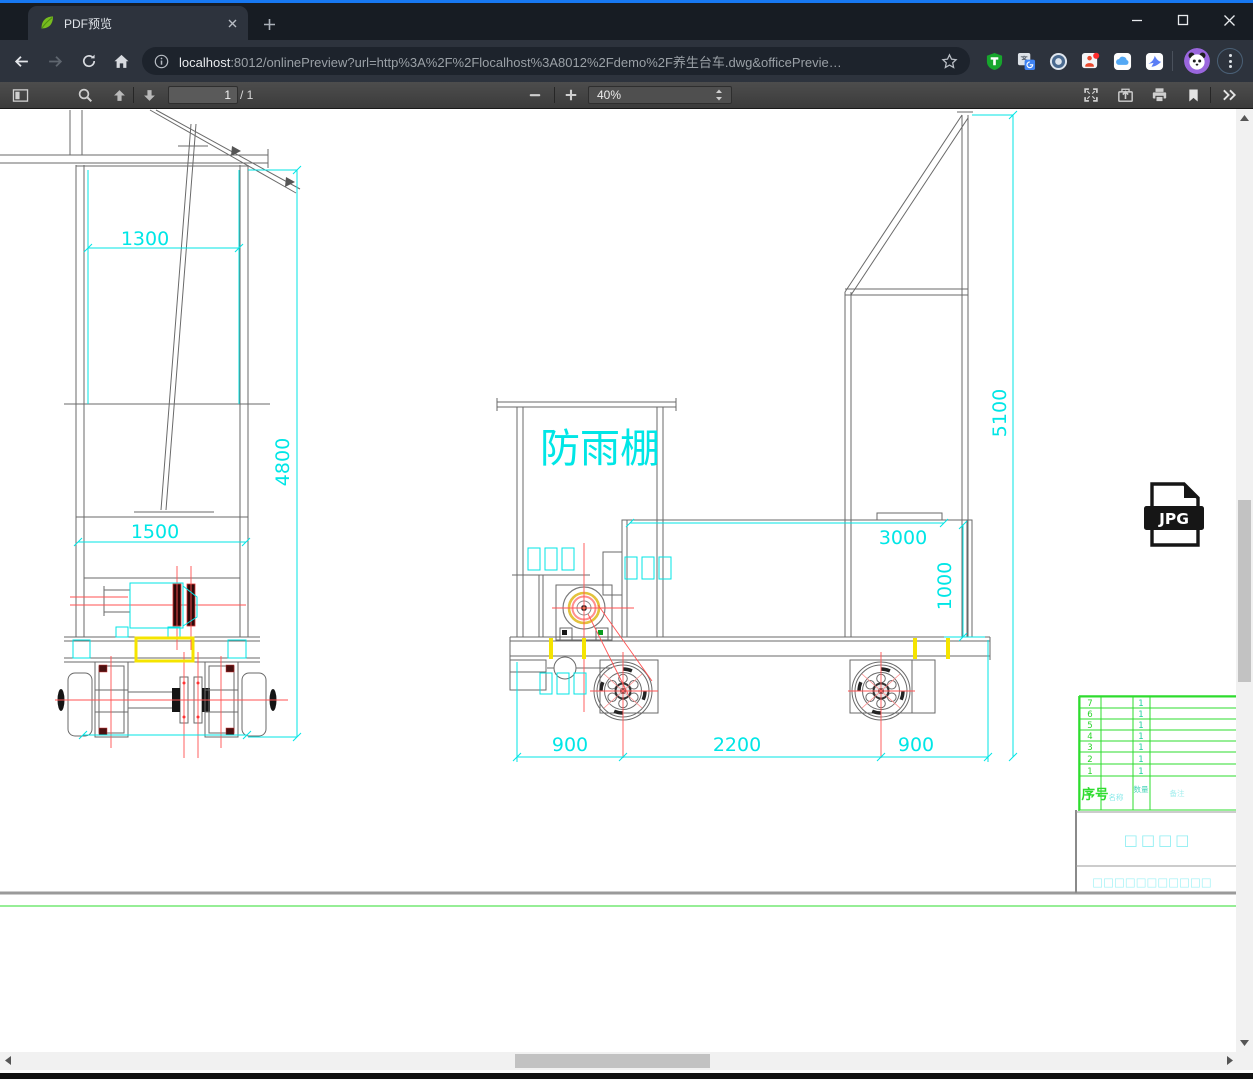 The width and height of the screenshot is (1253, 1079). Describe the element at coordinates (85, 95) in the screenshot. I see `search-icon` at that location.